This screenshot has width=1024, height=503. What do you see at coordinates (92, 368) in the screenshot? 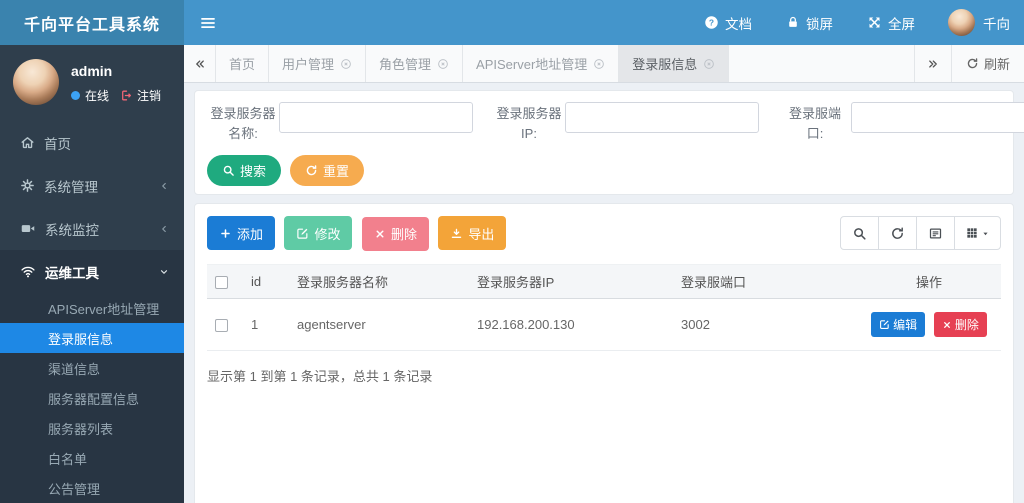
I see `sidebar-subitem-channel-info: 渠道信息` at bounding box center [92, 368].